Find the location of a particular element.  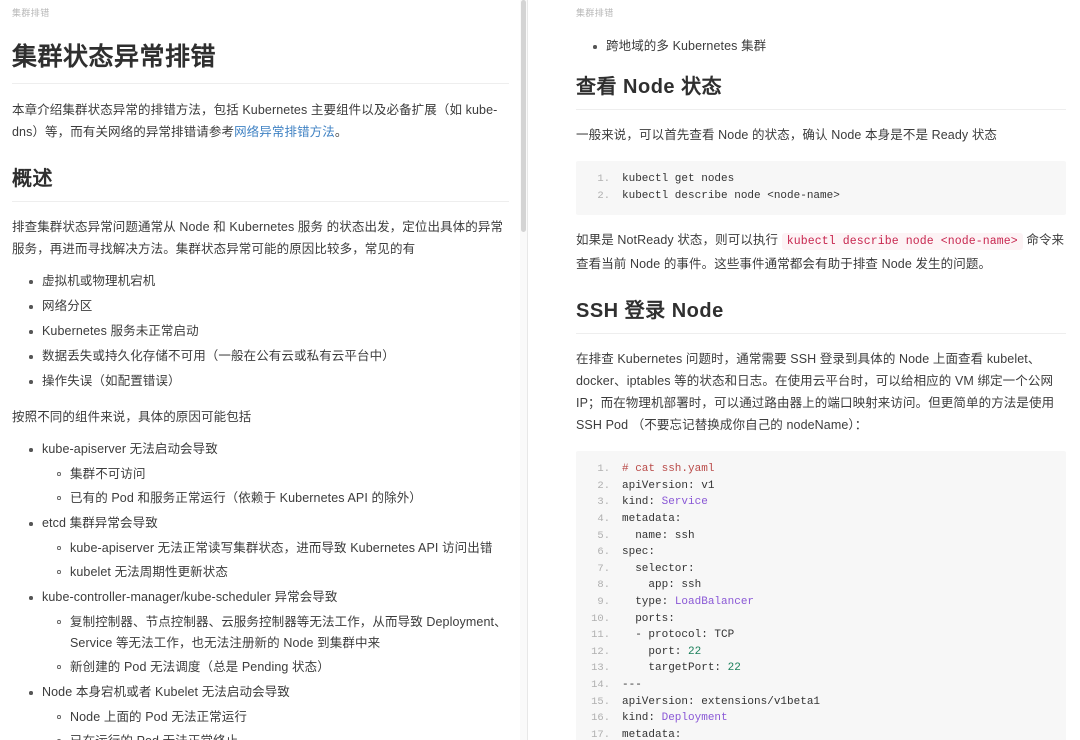

list-item-label: Node 本身宕机或者 Kubelet 无法启动会导致 is located at coordinates (166, 692).